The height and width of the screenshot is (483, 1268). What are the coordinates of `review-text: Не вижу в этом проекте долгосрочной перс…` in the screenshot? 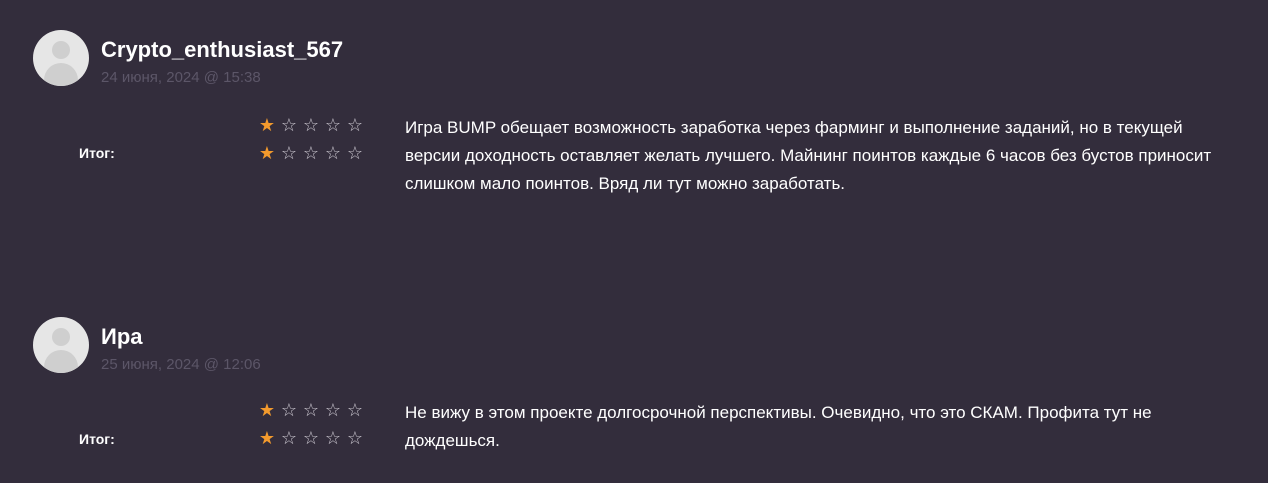 It's located at (778, 426).